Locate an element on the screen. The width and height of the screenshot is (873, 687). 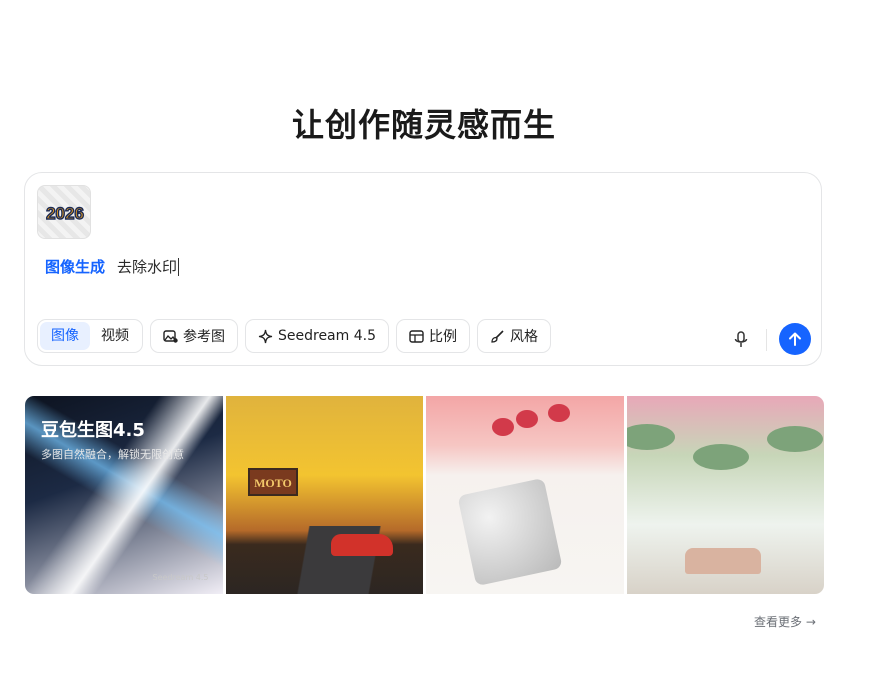
gallery-card-lotus-room is located at coordinates (725, 495).